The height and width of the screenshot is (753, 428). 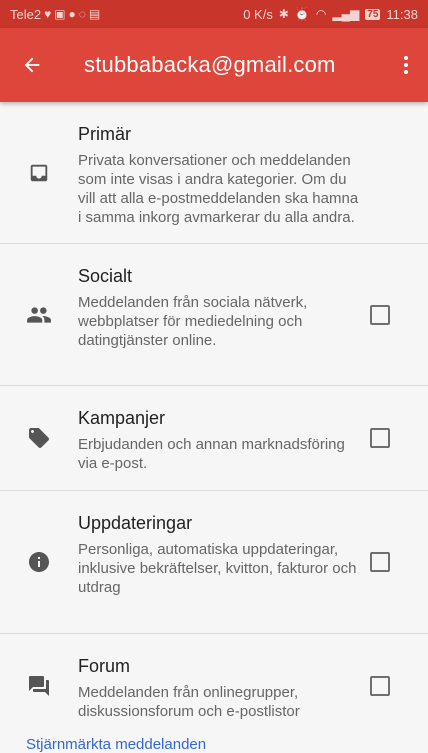 What do you see at coordinates (330, 14) in the screenshot?
I see `status-right: 0 K/s ✱ ⏰ ◠ ▂▄▆ 75 11:38` at bounding box center [330, 14].